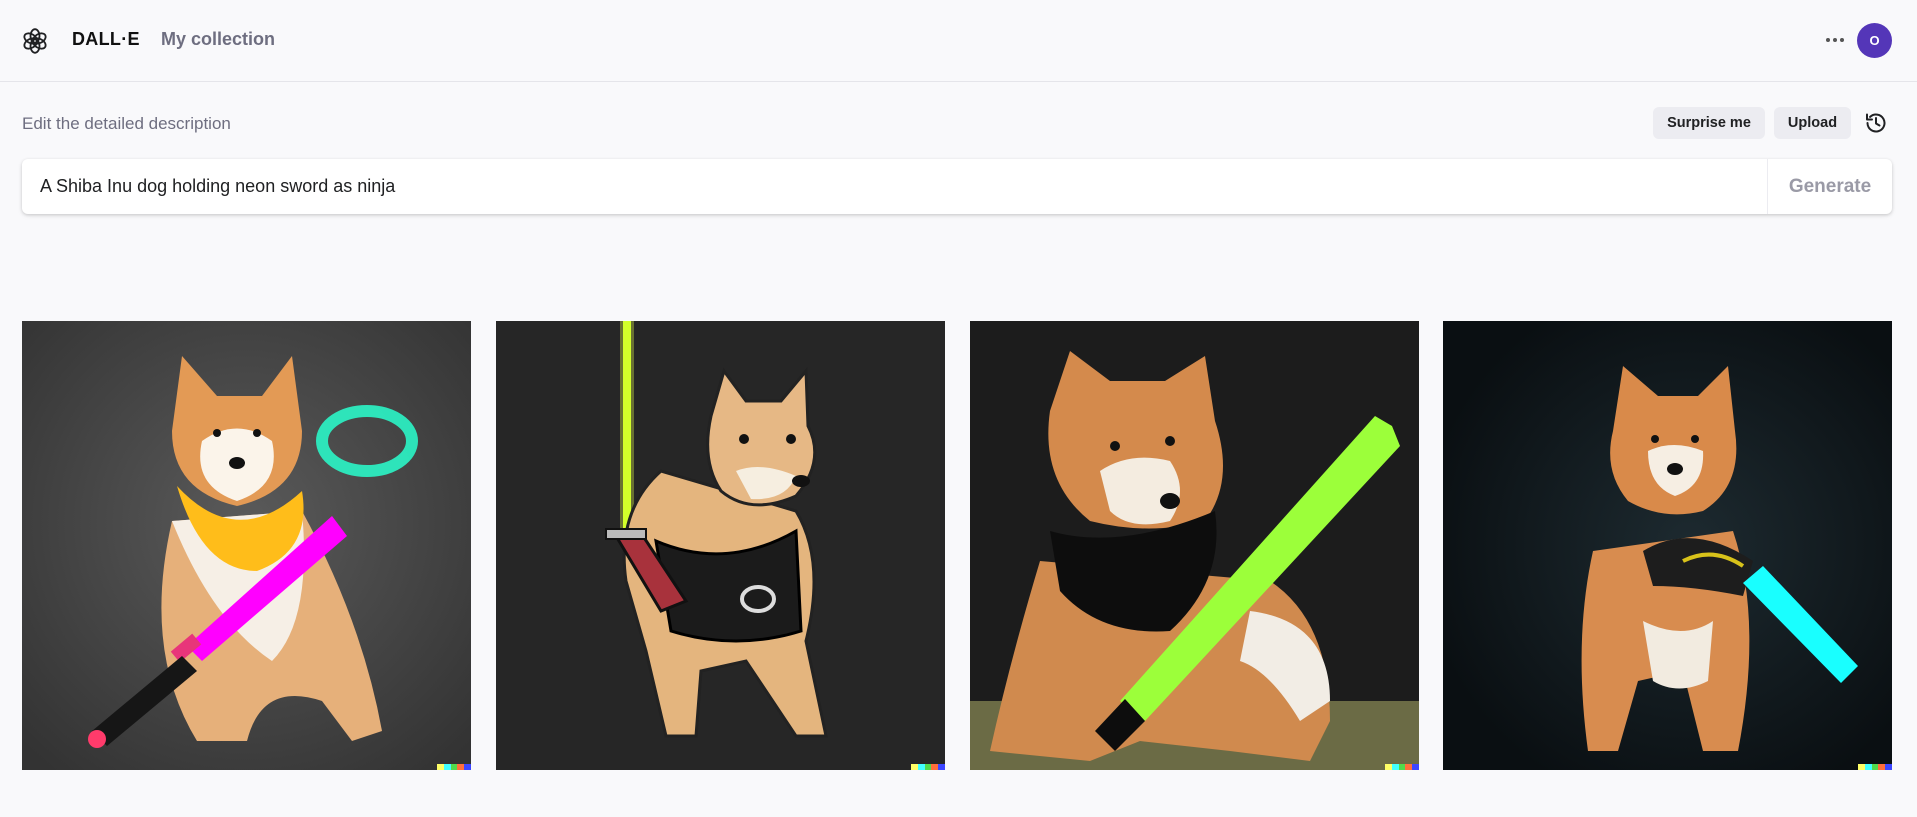 This screenshot has height=817, width=1917. I want to click on result-image-3-picture, so click(1194, 545).